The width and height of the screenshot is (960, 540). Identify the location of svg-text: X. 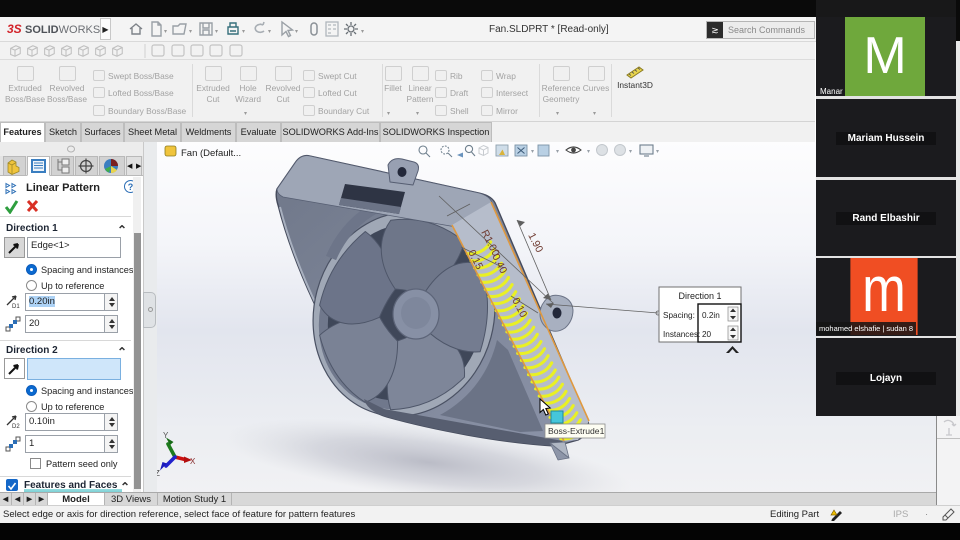
(193, 461).